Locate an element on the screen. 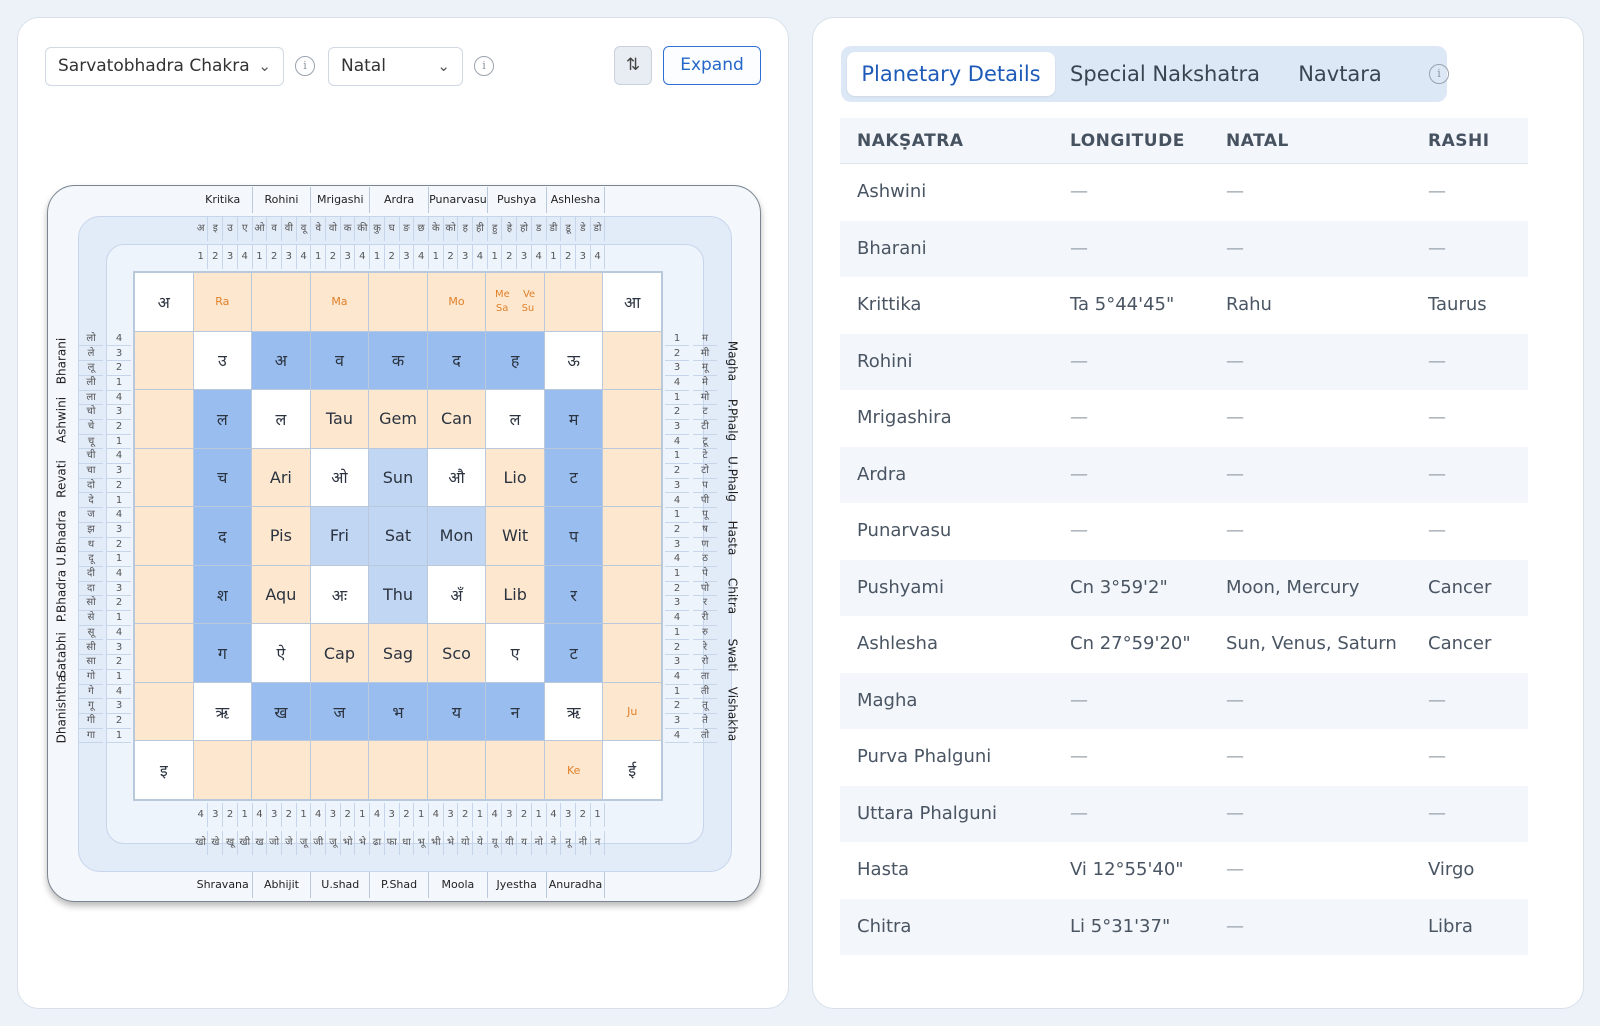  chart-mode-select: Natal ⌄ is located at coordinates (395, 66).